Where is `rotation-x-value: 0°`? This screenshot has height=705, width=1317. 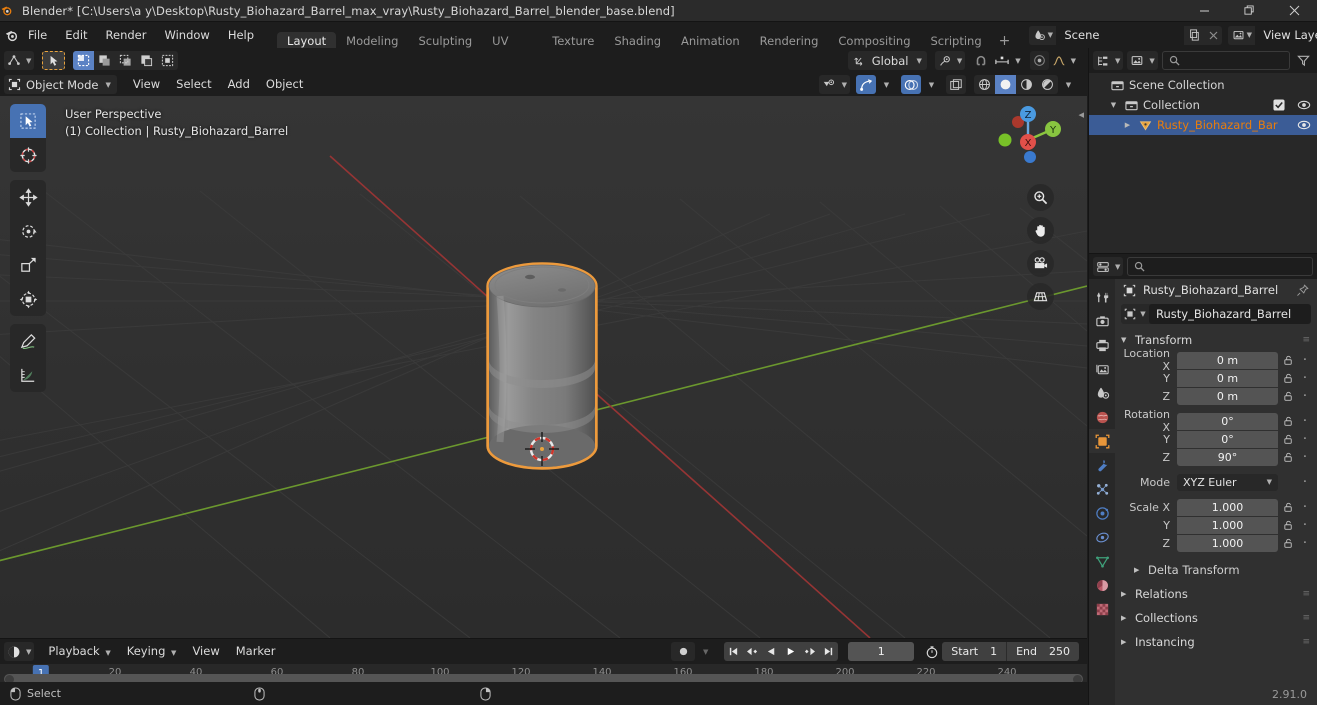
rotation-x-value: 0° is located at coordinates (1227, 421).